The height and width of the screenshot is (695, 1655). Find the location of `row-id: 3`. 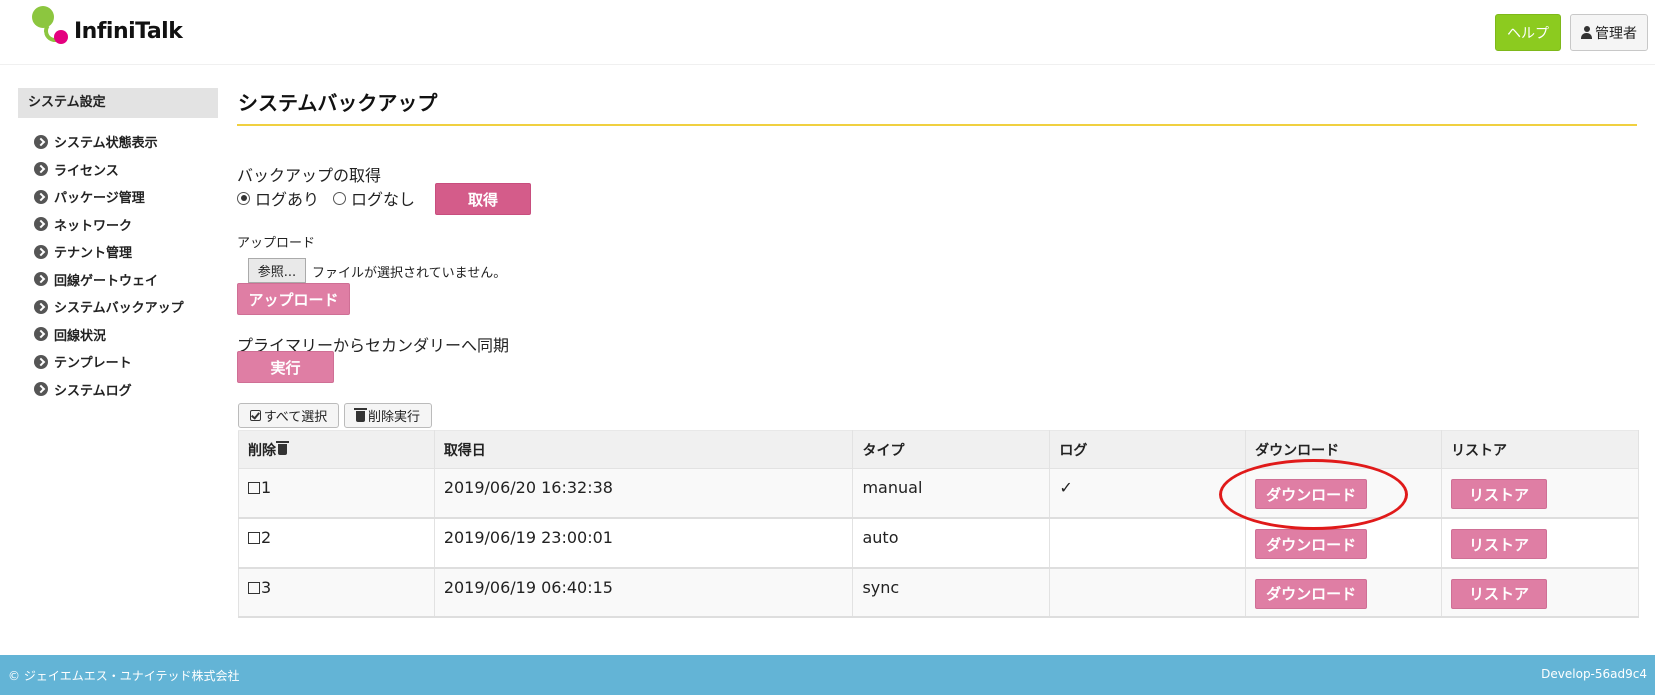

row-id: 3 is located at coordinates (266, 587).